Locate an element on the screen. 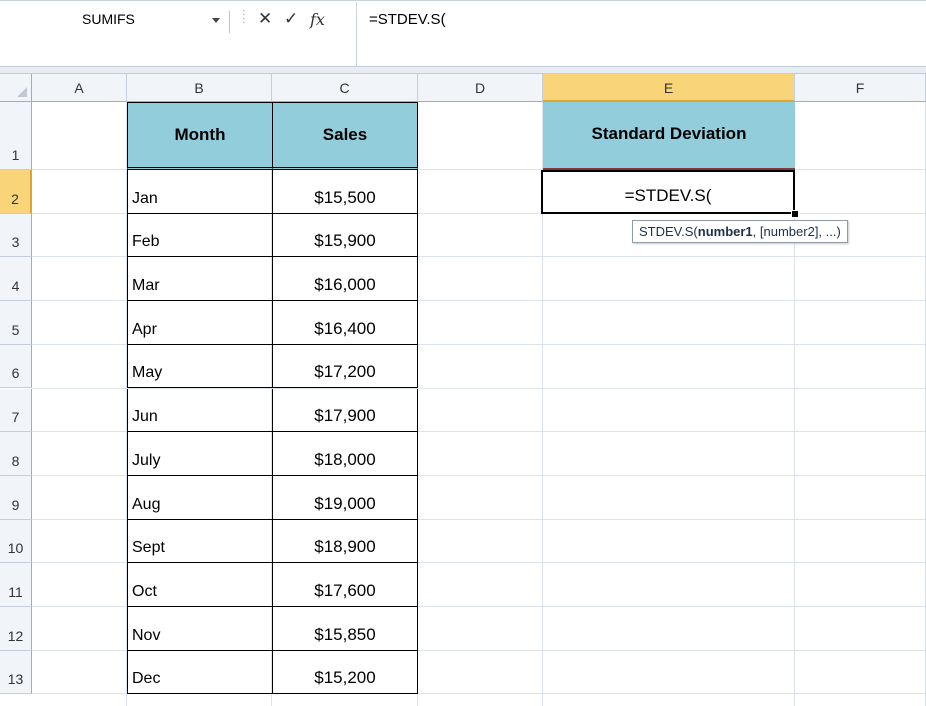 Image resolution: width=926 pixels, height=706 pixels. column-header-b: B is located at coordinates (199, 88).